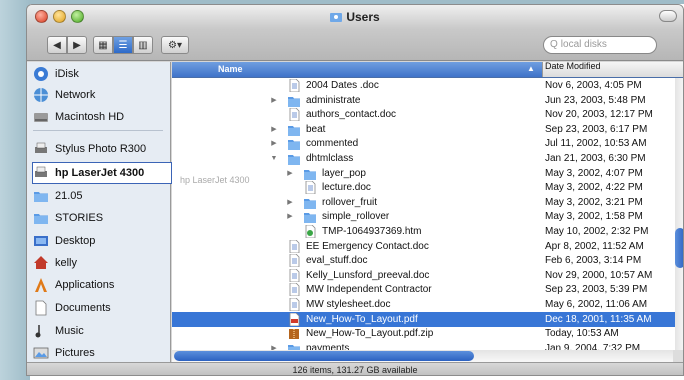  What do you see at coordinates (332, 144) in the screenshot?
I see `row-name: commented` at bounding box center [332, 144].